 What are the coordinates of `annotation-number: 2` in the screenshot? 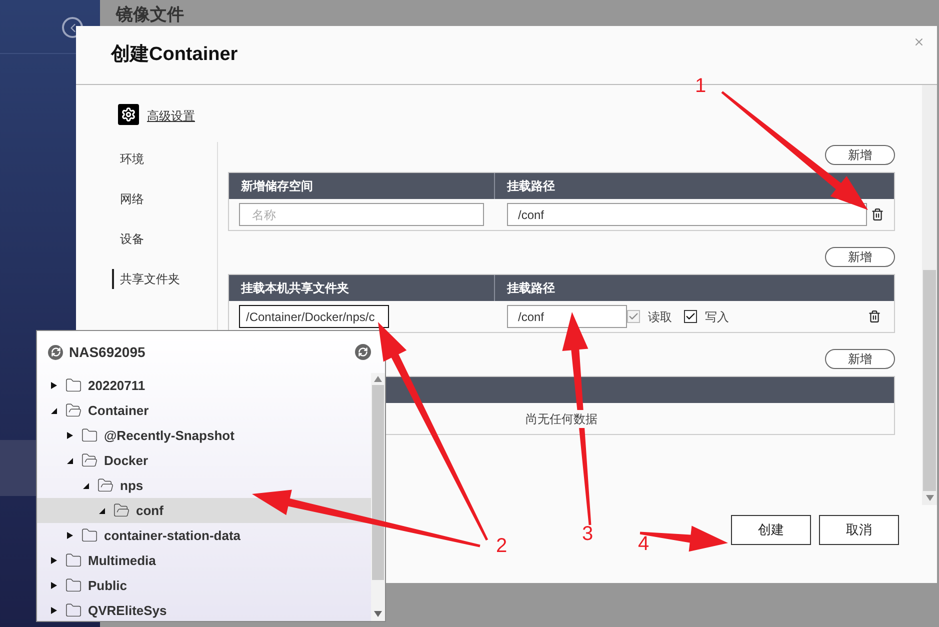 It's located at (502, 546).